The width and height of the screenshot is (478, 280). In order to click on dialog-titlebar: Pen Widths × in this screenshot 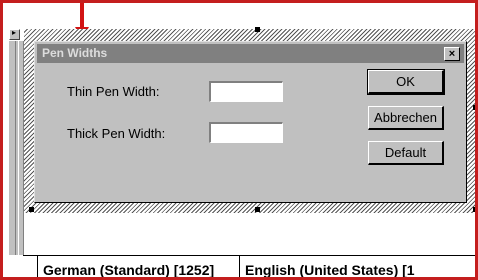, I will do `click(250, 53)`.